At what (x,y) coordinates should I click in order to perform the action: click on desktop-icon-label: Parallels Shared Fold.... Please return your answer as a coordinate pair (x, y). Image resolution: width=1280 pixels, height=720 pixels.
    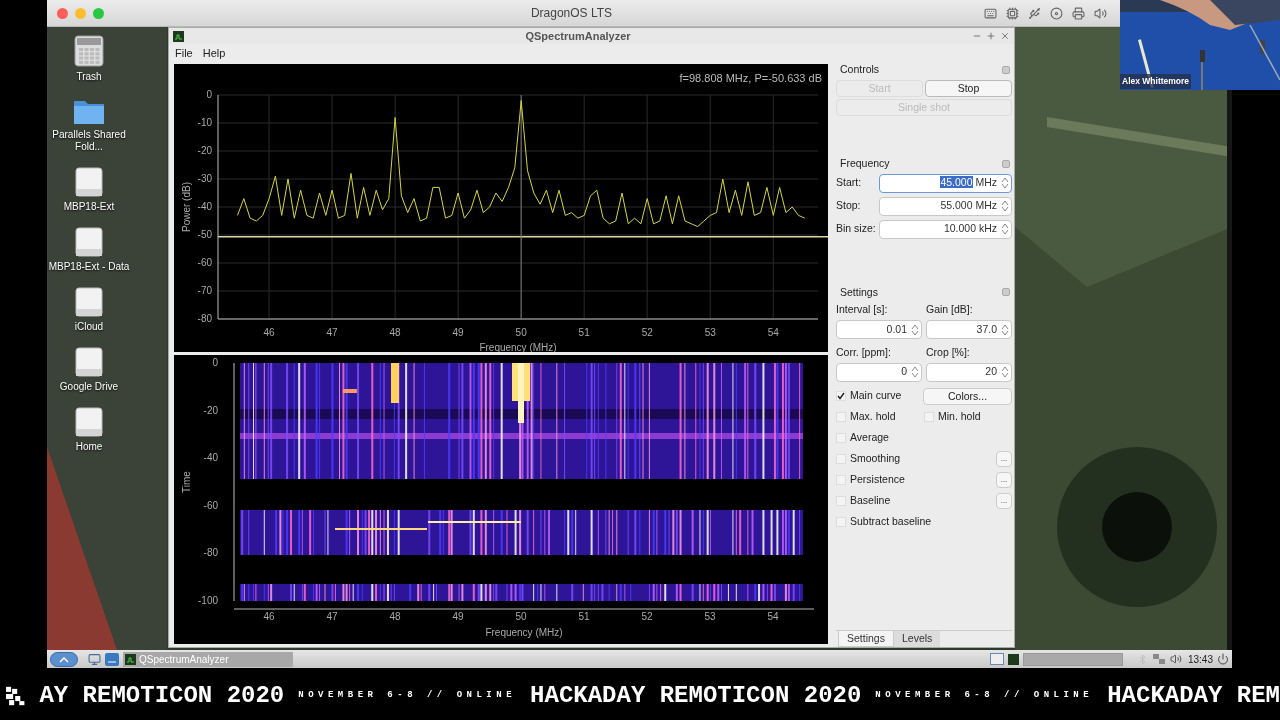
    Looking at the image, I should click on (89, 141).